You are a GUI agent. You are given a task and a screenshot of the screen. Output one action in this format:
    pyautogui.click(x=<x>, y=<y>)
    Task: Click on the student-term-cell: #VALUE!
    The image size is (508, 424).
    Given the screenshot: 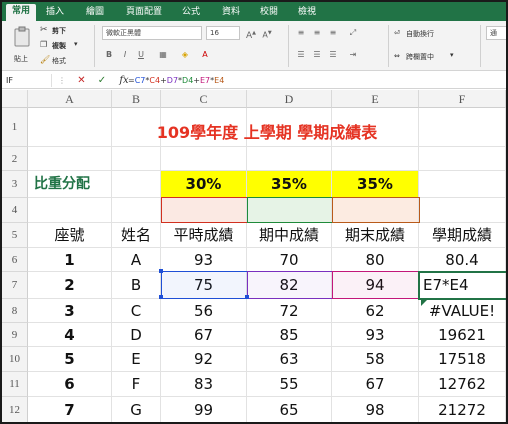 What is the action you would take?
    pyautogui.click(x=462, y=311)
    